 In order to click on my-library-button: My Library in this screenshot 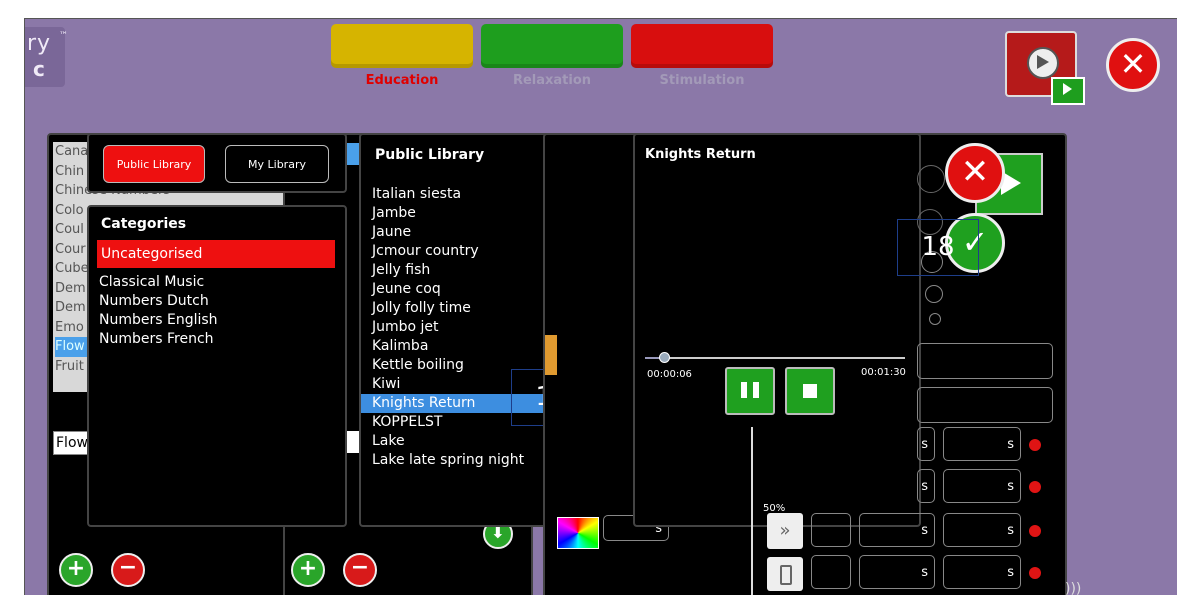, I will do `click(277, 164)`.